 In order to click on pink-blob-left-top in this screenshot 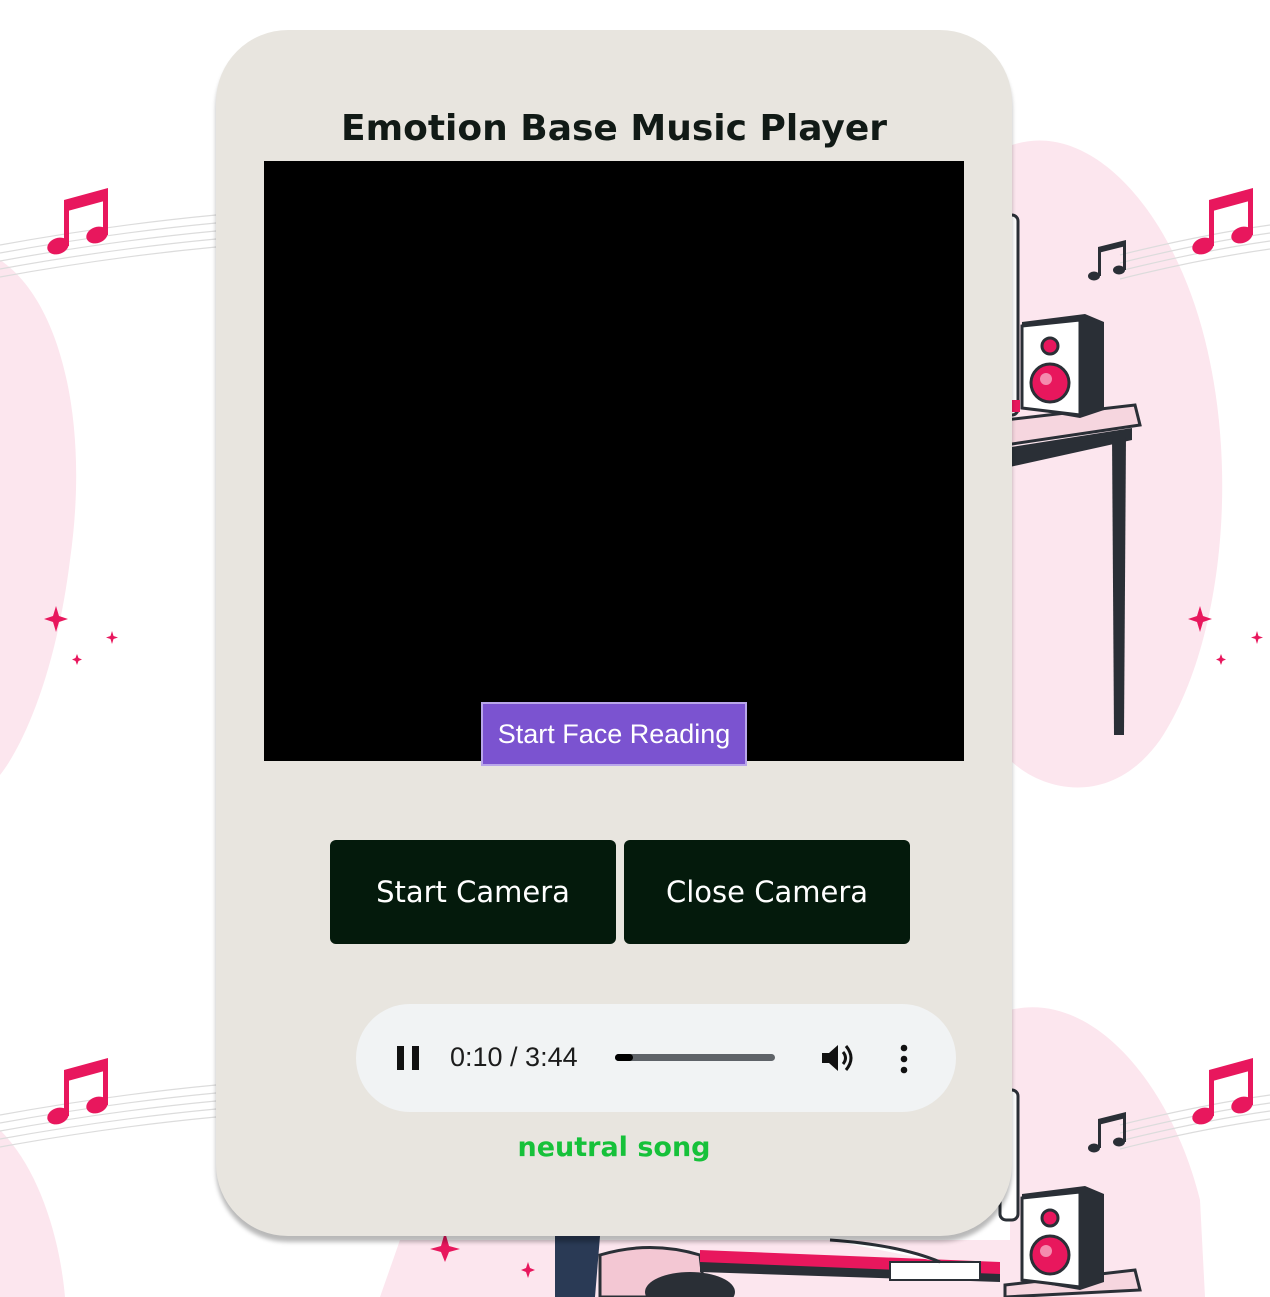, I will do `click(38, 517)`.